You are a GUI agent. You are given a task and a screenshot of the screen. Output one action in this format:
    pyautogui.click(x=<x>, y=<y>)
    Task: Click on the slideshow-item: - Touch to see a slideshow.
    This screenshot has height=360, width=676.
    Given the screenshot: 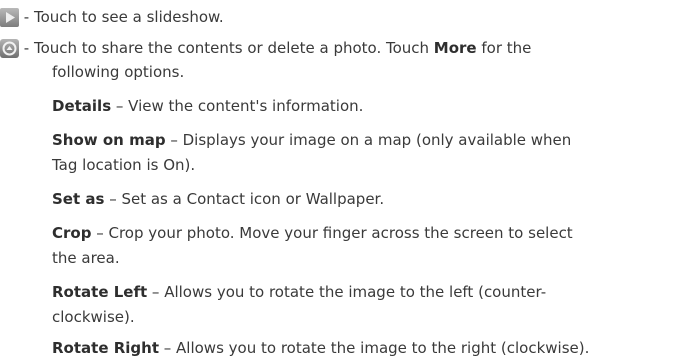 What is the action you would take?
    pyautogui.click(x=112, y=17)
    